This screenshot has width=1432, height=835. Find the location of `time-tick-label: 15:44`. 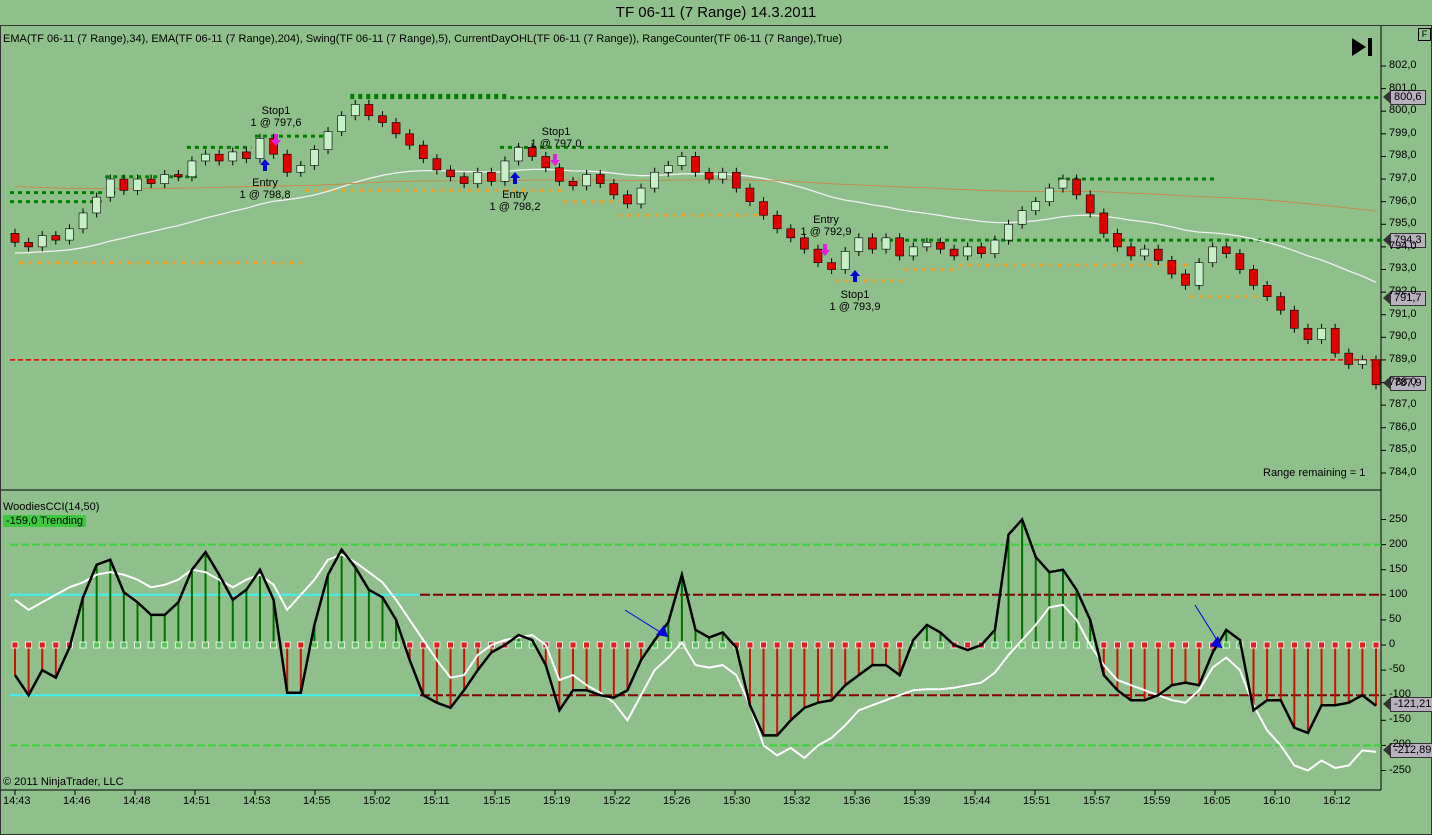

time-tick-label: 15:44 is located at coordinates (977, 801).